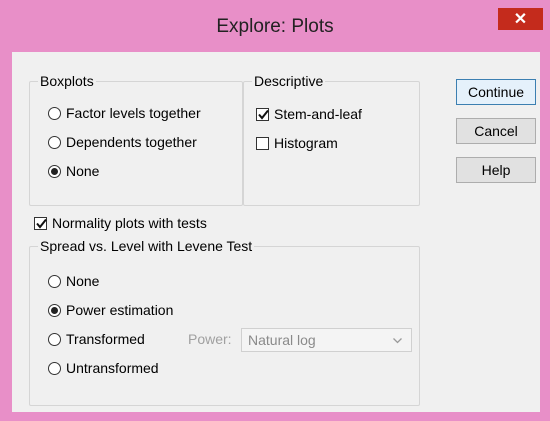 This screenshot has width=550, height=421. Describe the element at coordinates (112, 368) in the screenshot. I see `radio-label: Untransformed` at that location.